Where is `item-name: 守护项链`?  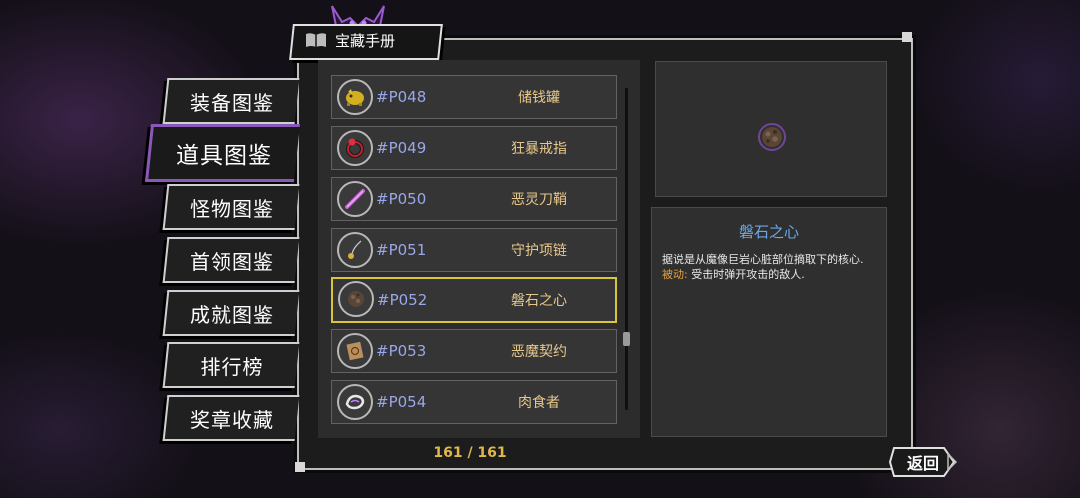 item-name: 守护项链 is located at coordinates (539, 251).